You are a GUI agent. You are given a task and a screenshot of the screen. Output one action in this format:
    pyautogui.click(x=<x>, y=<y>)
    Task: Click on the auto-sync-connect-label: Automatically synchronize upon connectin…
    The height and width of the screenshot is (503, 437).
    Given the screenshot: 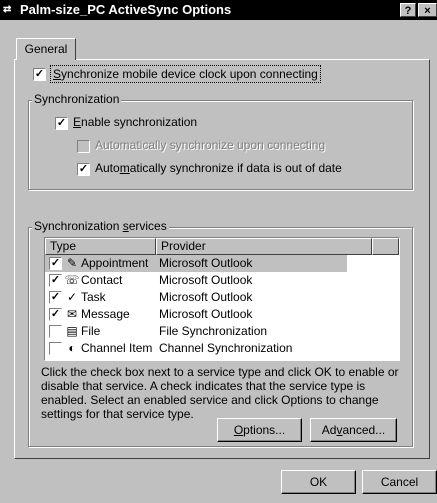 What is the action you would take?
    pyautogui.click(x=210, y=145)
    